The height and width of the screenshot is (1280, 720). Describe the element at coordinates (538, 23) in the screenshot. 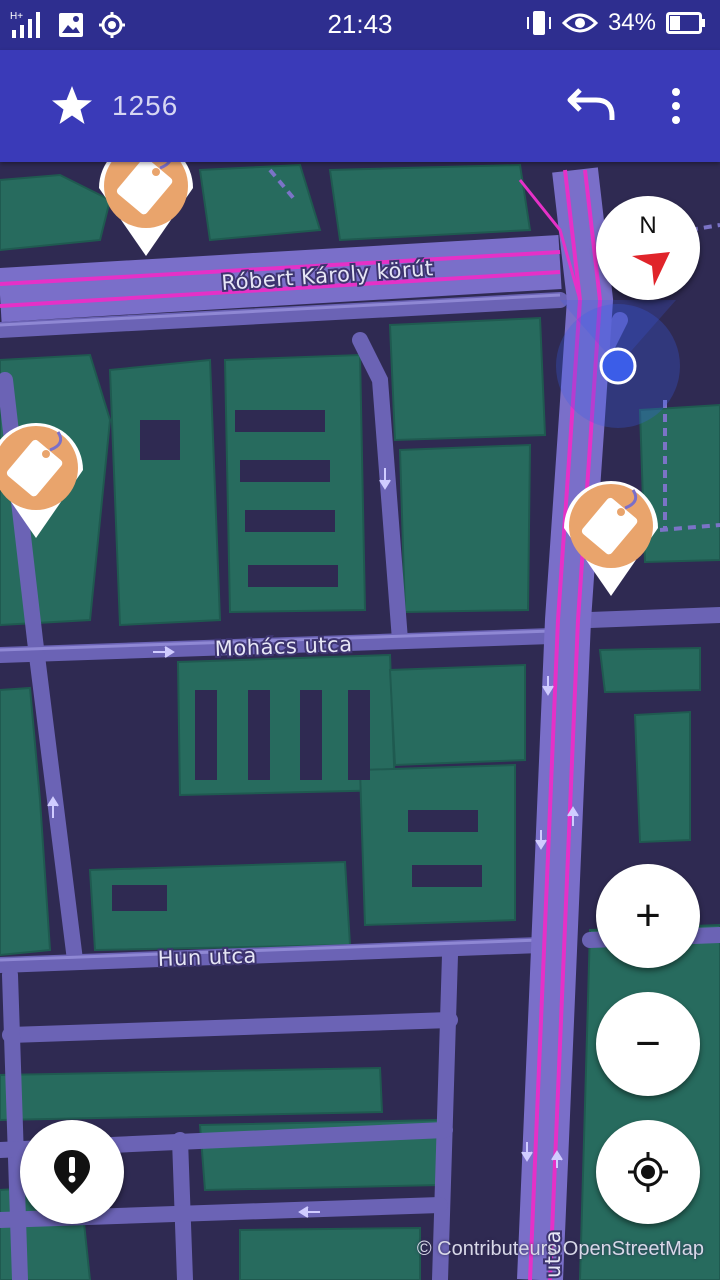

I see `vibrate-icon` at that location.